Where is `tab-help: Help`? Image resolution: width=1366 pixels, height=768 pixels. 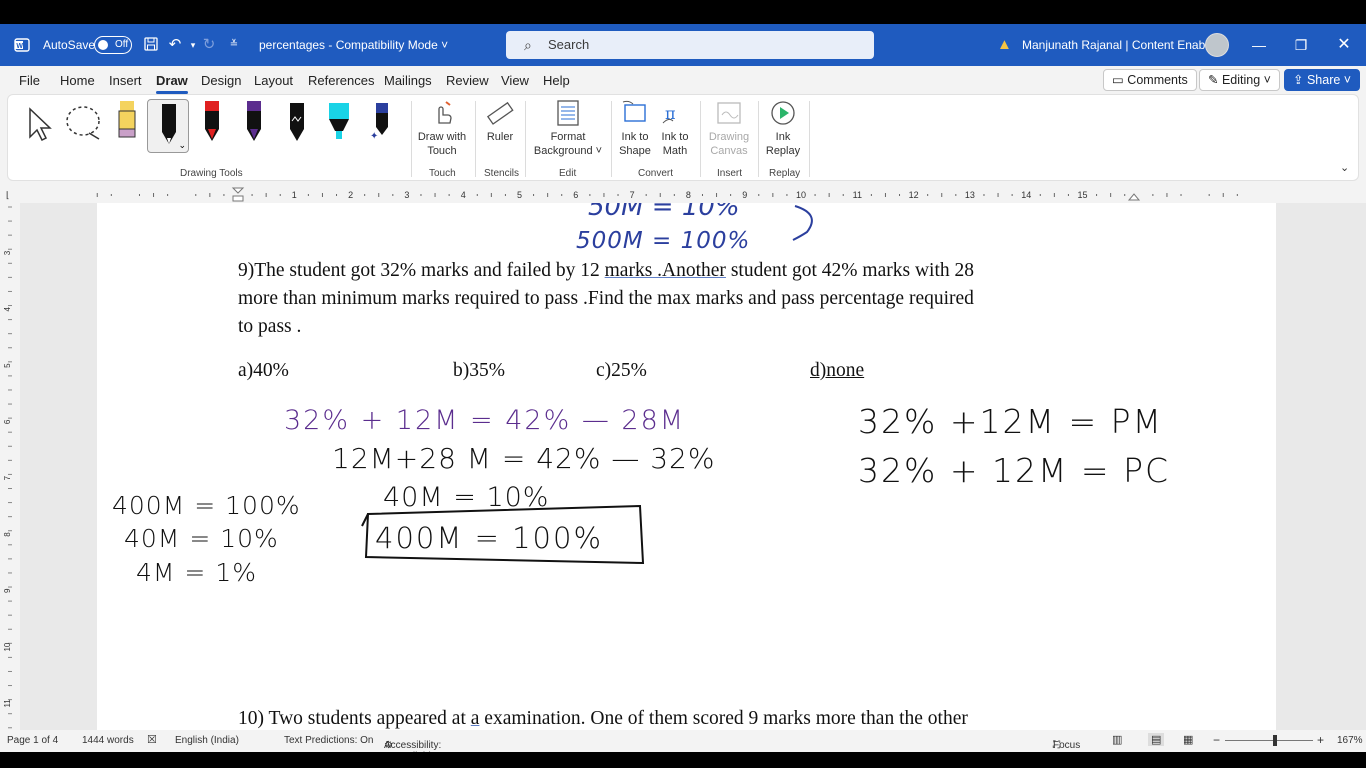 tab-help: Help is located at coordinates (556, 80).